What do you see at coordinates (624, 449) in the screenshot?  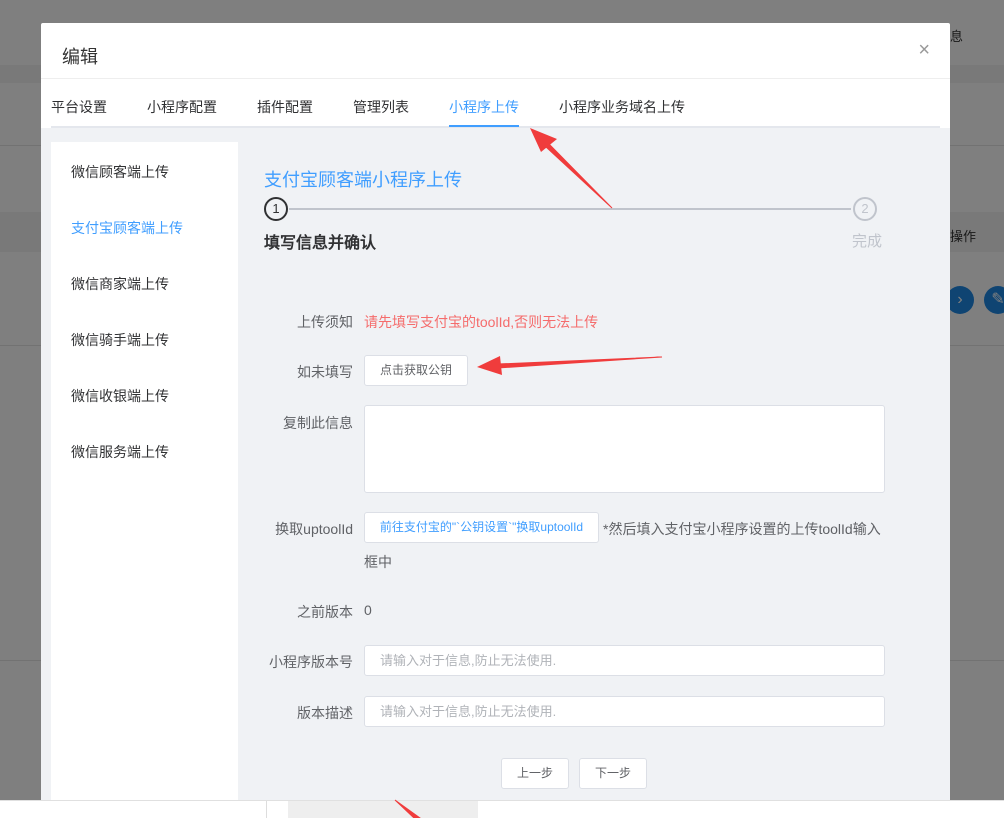 I see `copy-info-textarea` at bounding box center [624, 449].